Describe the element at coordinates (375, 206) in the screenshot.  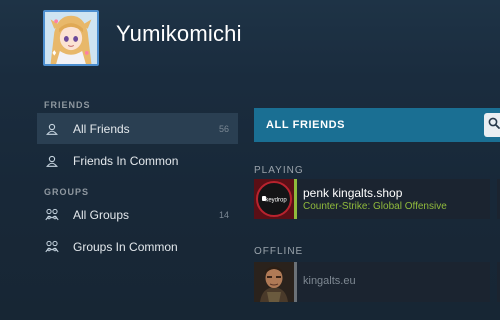
I see `friend-game: Counter-Strike: Global Offensive` at that location.